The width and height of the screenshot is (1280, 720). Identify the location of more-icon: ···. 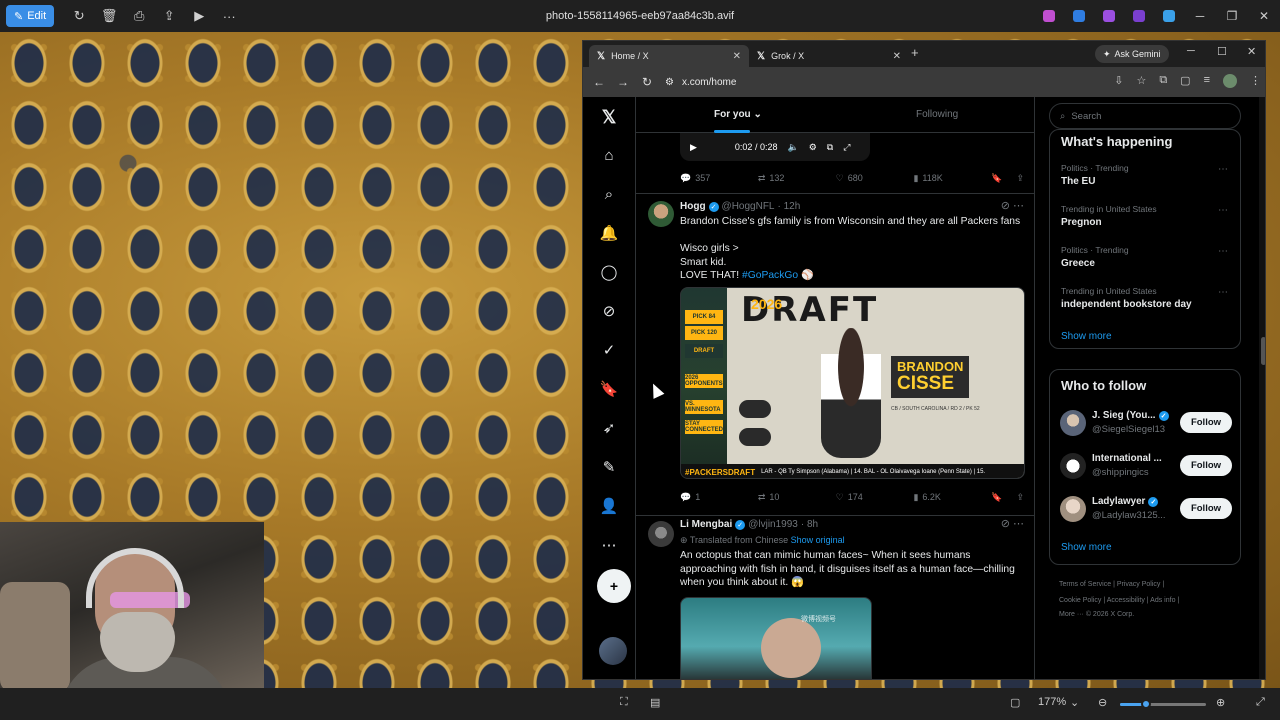
(229, 16).